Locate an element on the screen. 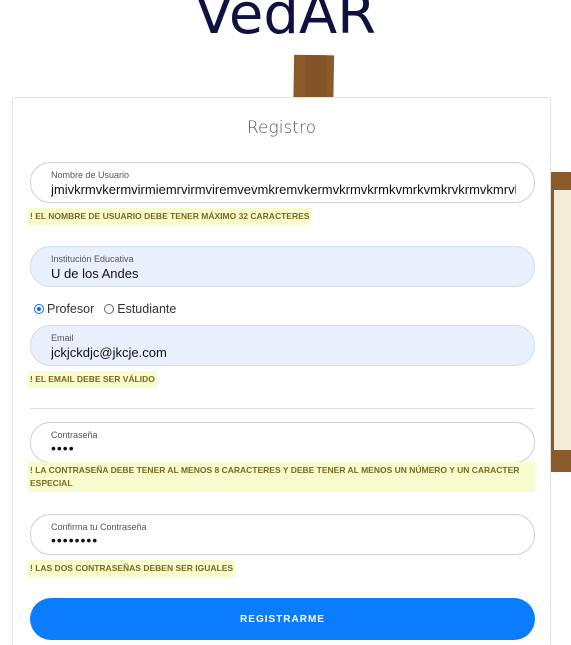 The image size is (571, 645). institution-value: U de los Andes is located at coordinates (283, 273).